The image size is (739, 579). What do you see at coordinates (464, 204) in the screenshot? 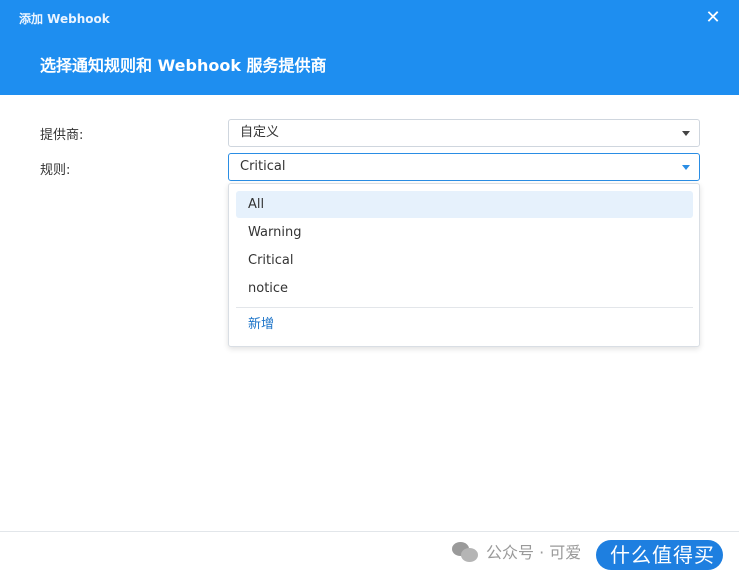
I see `dropdown-option-all: All` at bounding box center [464, 204].